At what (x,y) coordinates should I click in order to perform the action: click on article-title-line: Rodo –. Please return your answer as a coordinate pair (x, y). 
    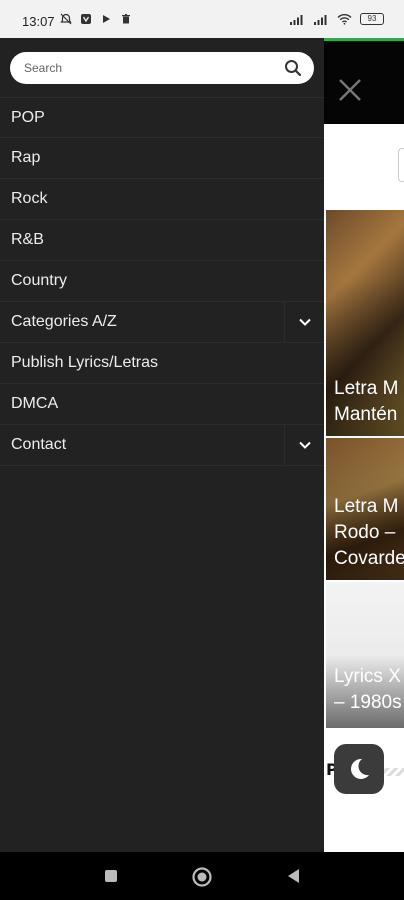
    Looking at the image, I should click on (365, 532).